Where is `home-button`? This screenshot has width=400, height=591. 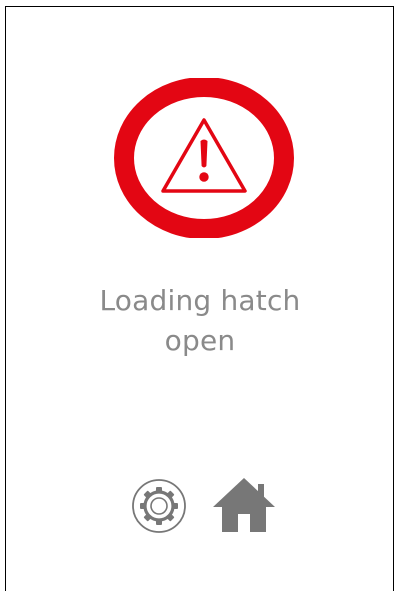 home-button is located at coordinates (244, 505).